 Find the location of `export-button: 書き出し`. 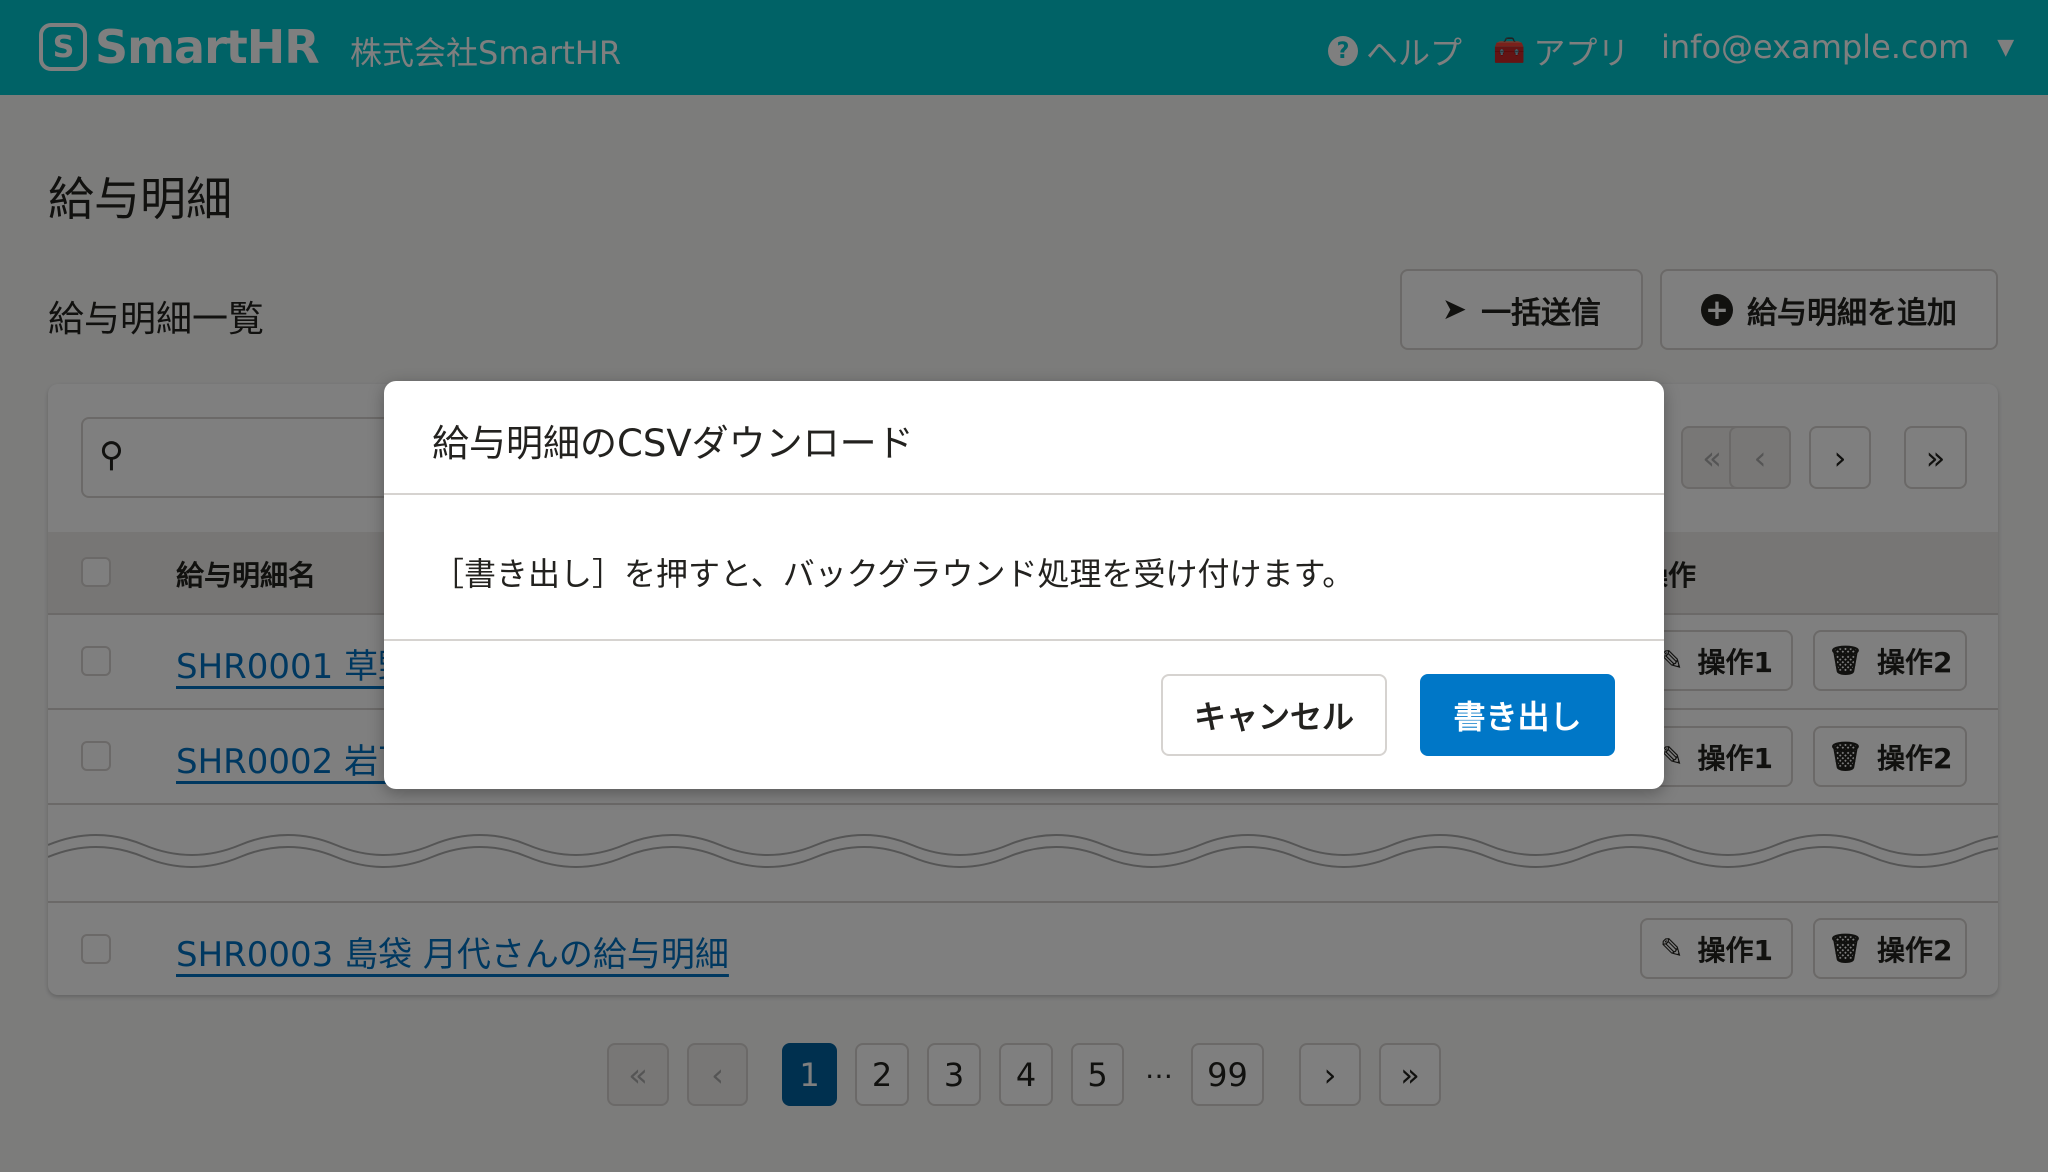

export-button: 書き出し is located at coordinates (1517, 715).